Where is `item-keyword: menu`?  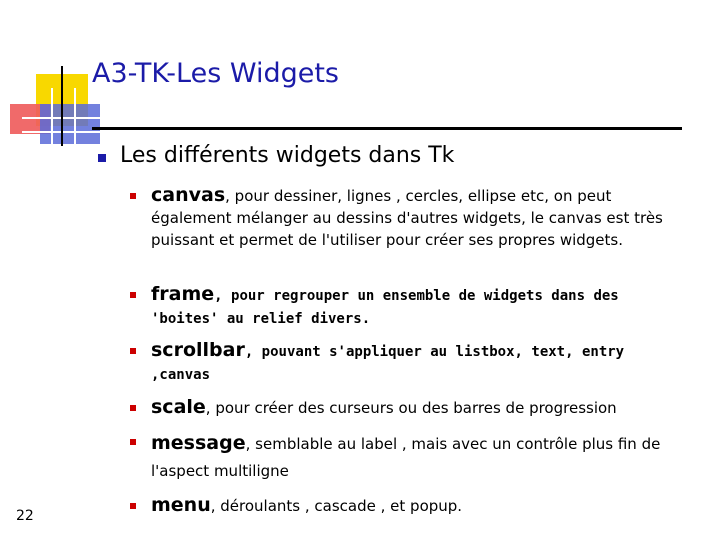
item-keyword: menu is located at coordinates (181, 505).